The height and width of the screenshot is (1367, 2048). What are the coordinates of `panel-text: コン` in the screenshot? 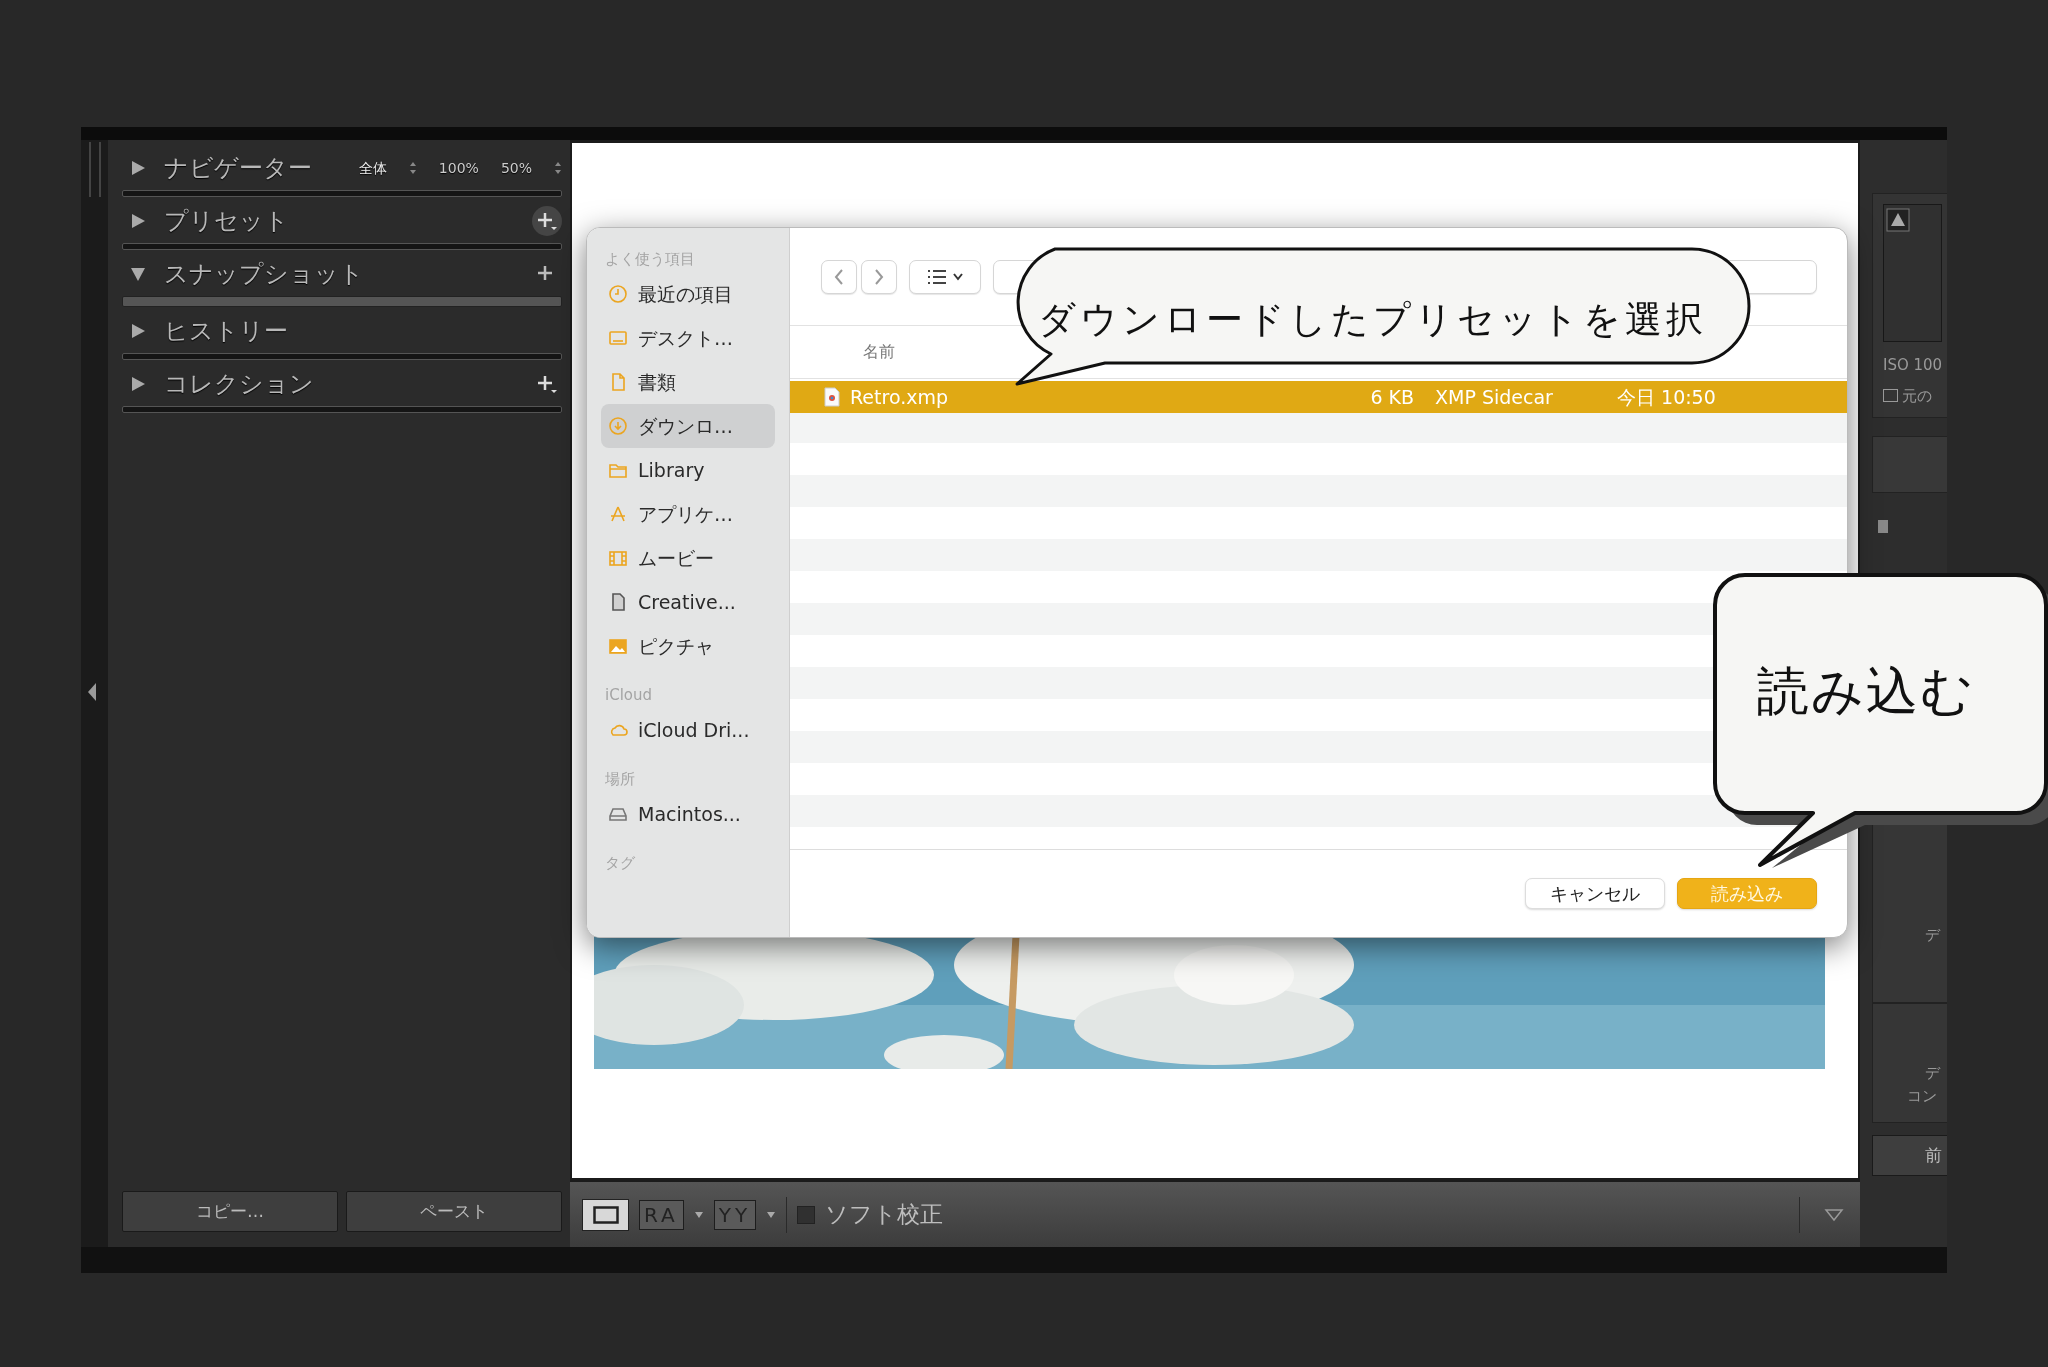 It's located at (1922, 1096).